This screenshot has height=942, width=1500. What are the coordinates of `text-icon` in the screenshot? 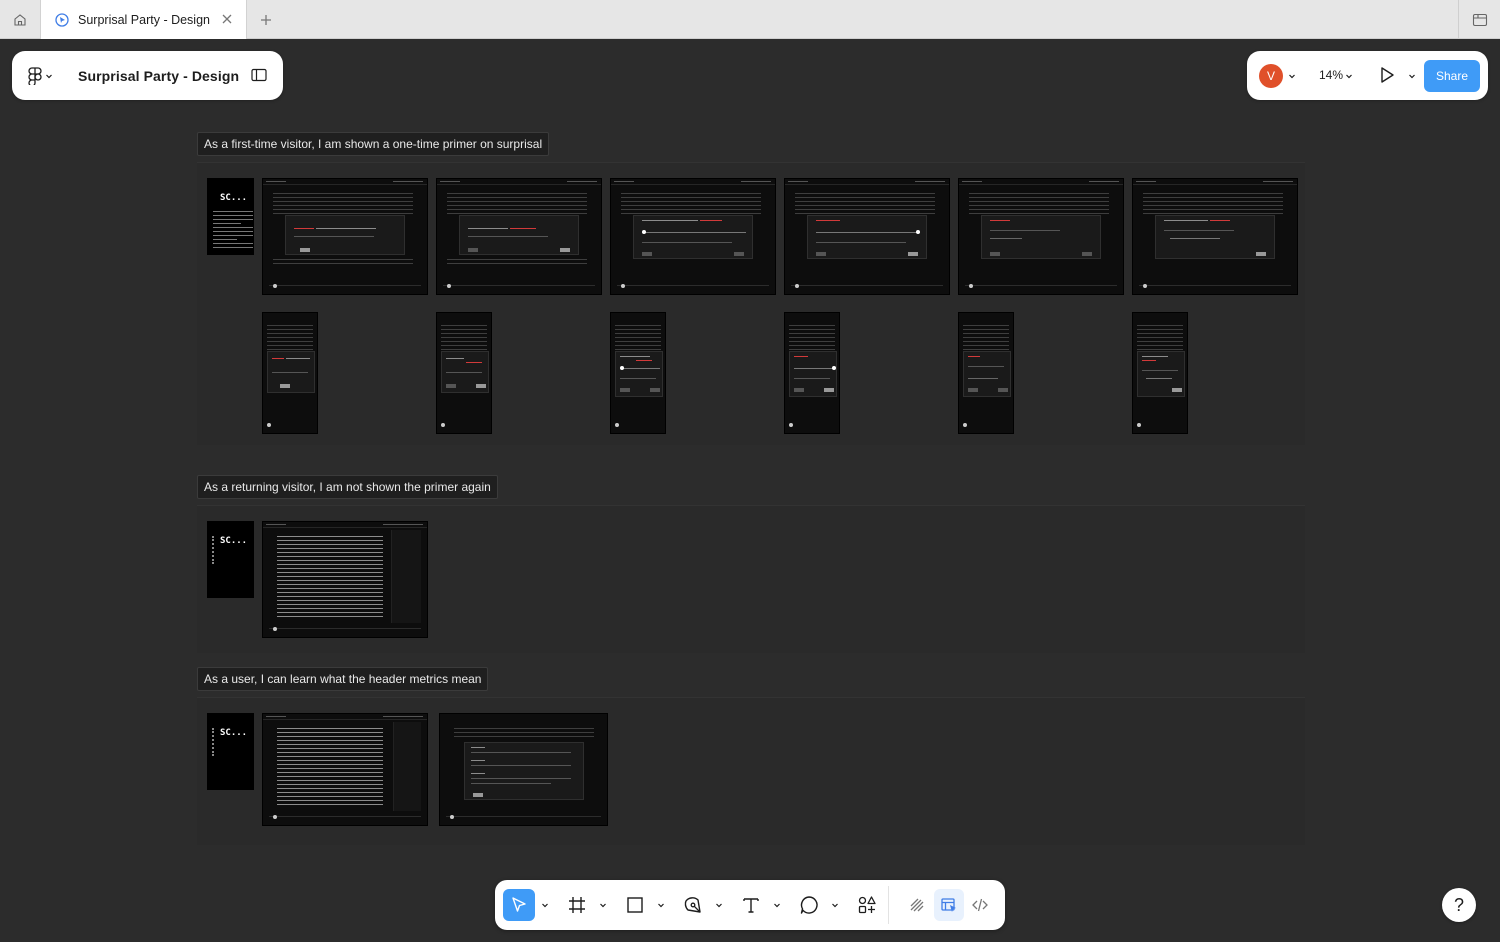 It's located at (751, 905).